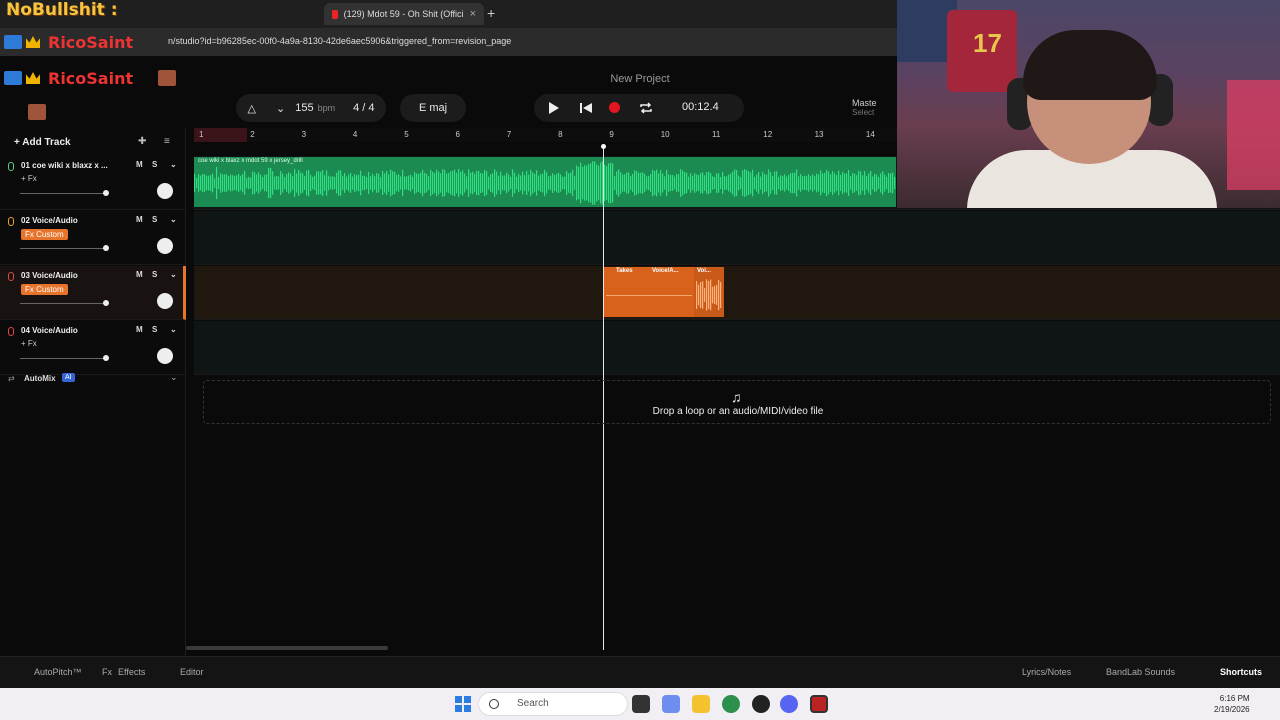  I want to click on editor-button: Editor, so click(192, 672).